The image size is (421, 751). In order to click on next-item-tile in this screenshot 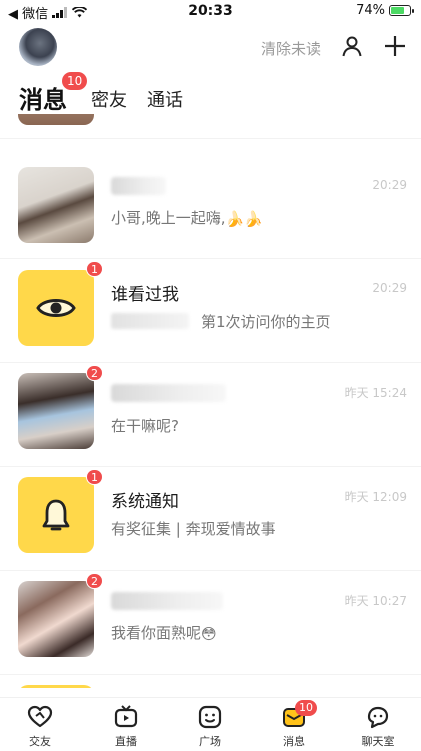, I will do `click(56, 686)`.